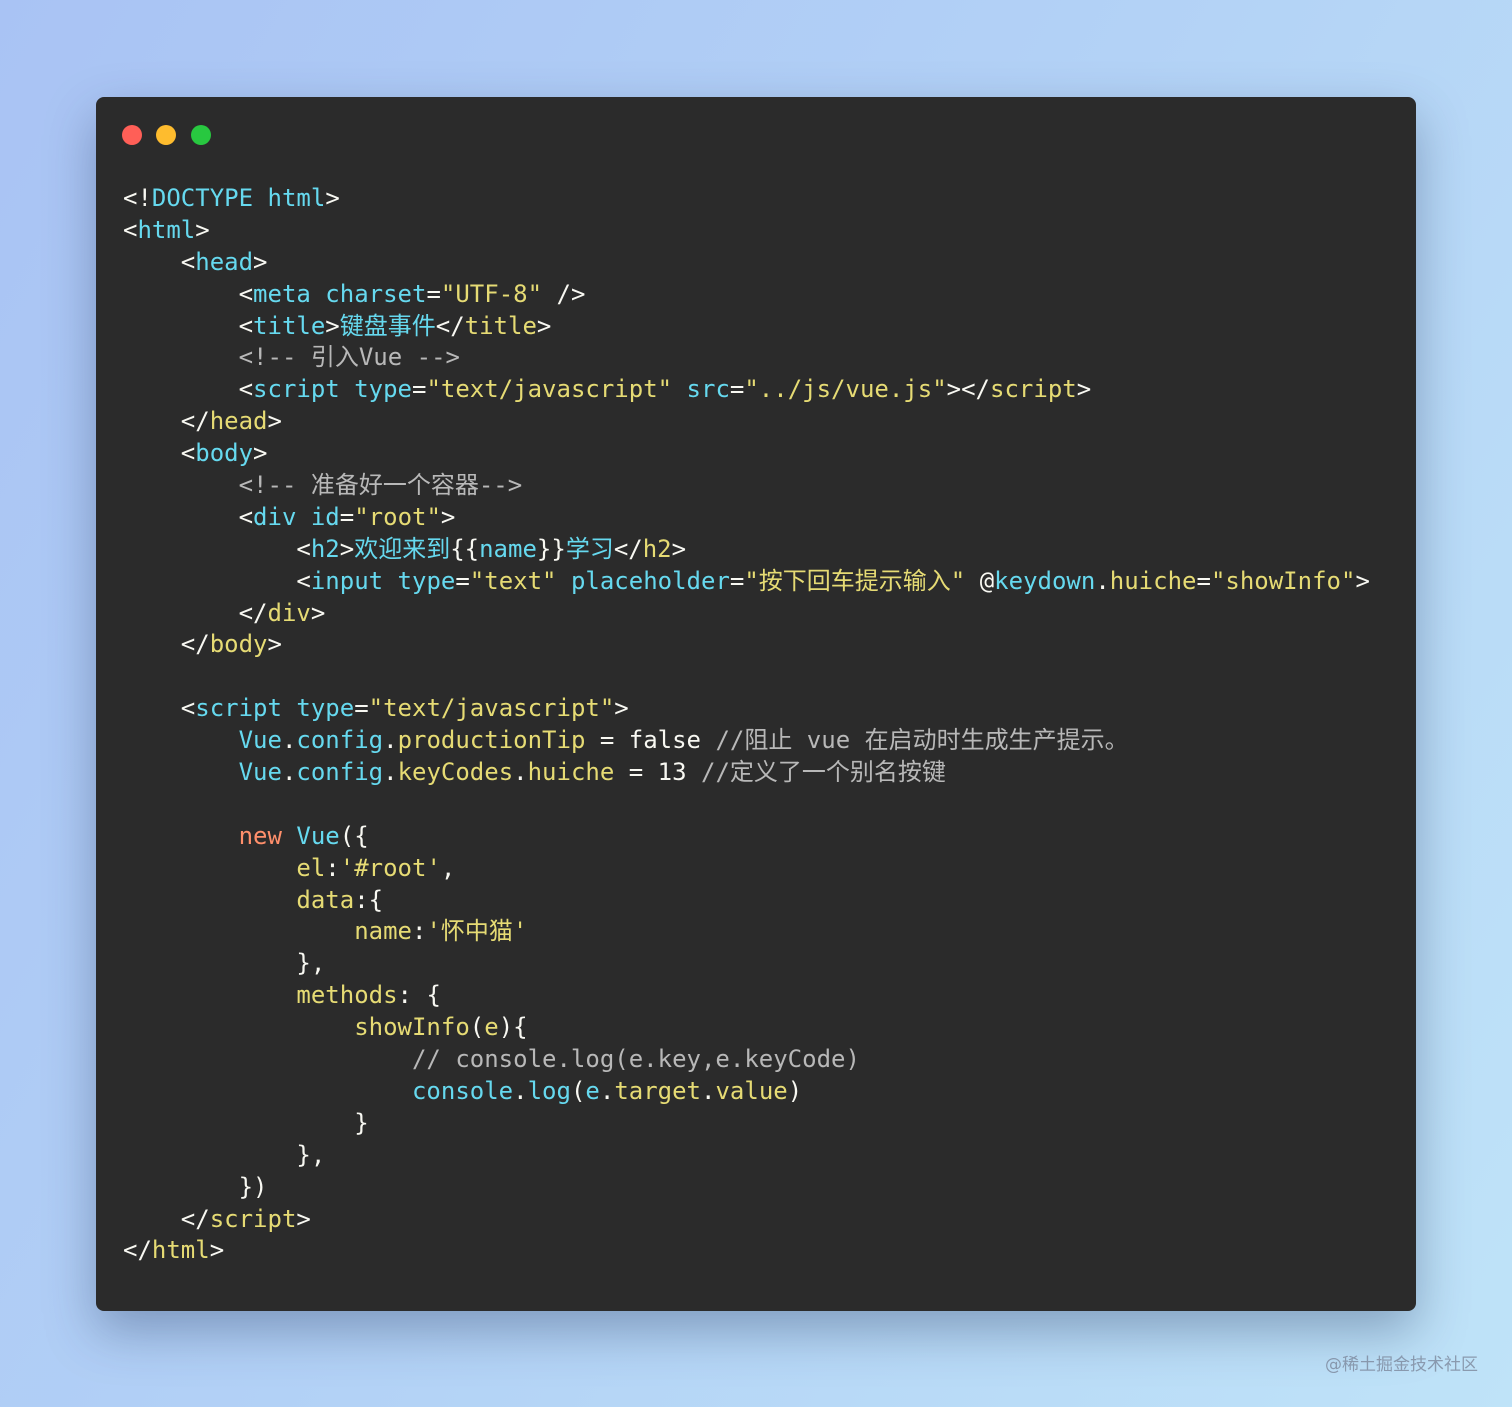  I want to click on code-line: }, so click(746, 1124).